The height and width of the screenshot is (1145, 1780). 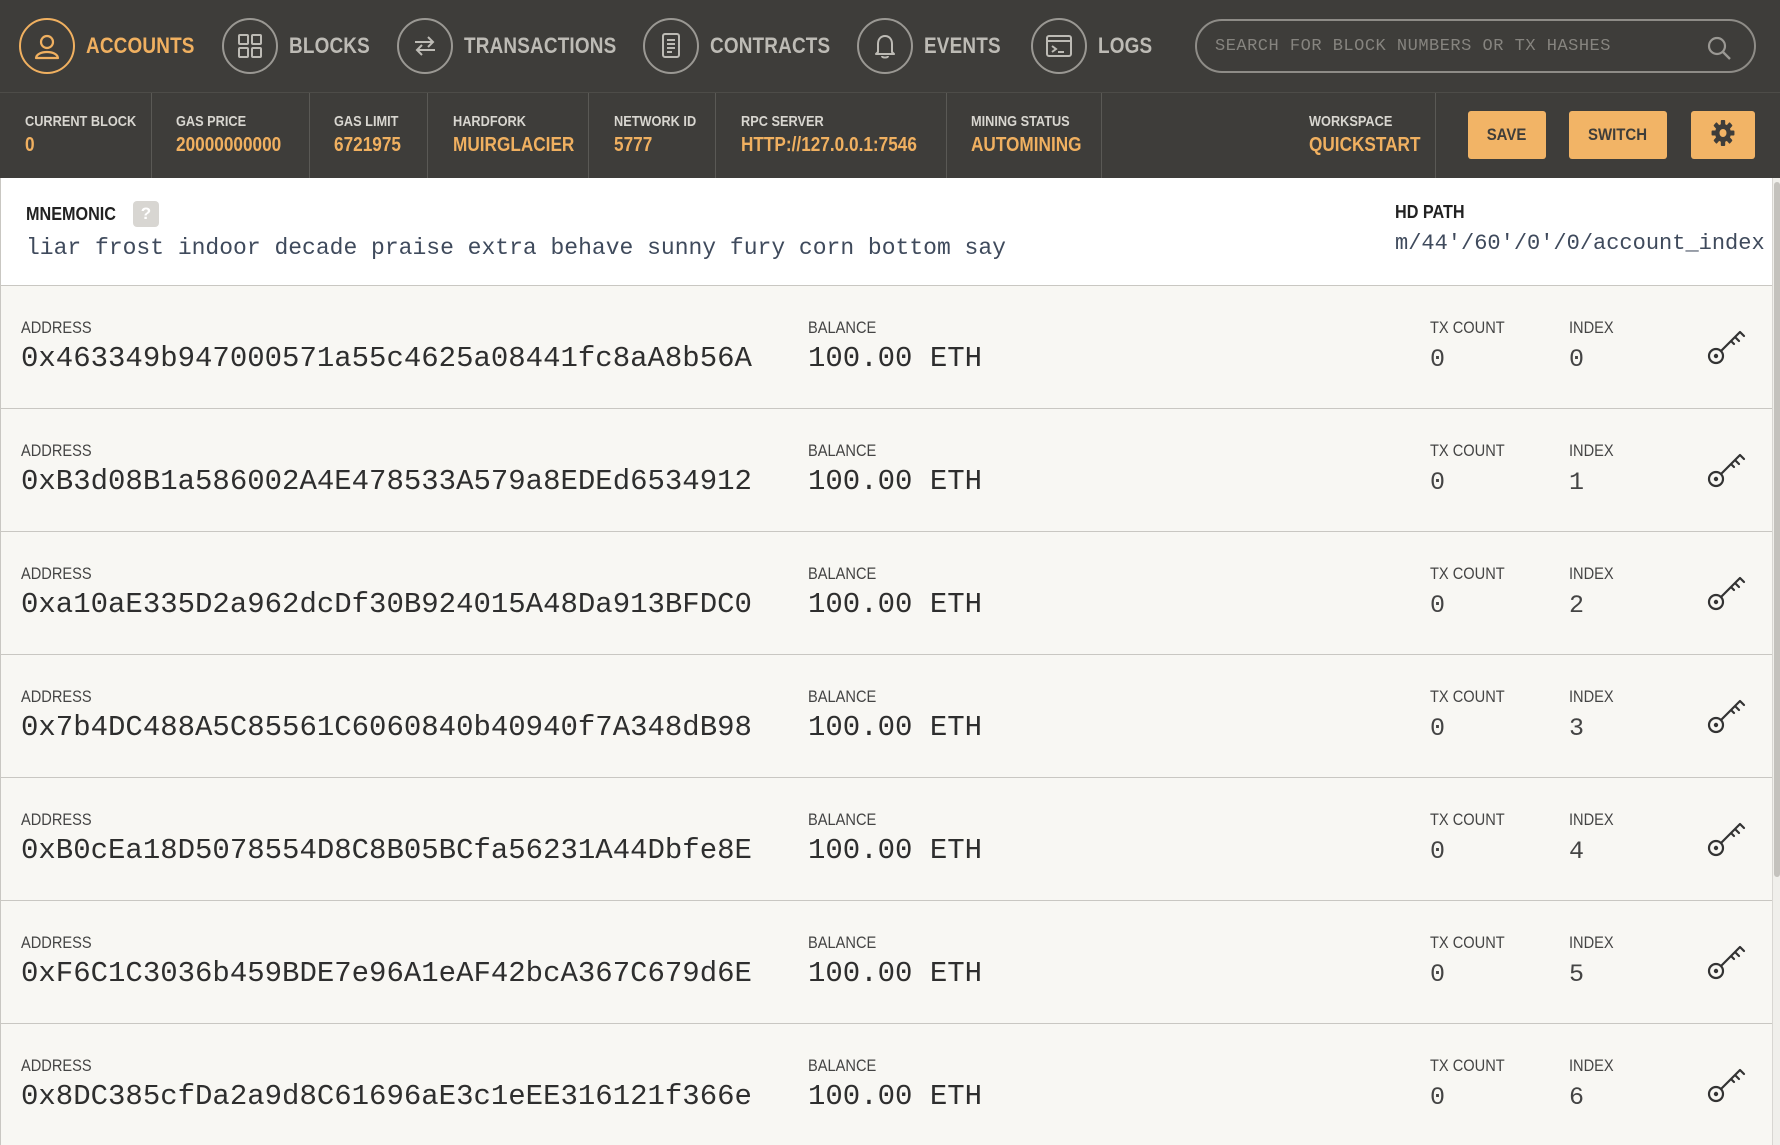 What do you see at coordinates (115, 46) in the screenshot?
I see `nav-accounts: ACCOUNTS` at bounding box center [115, 46].